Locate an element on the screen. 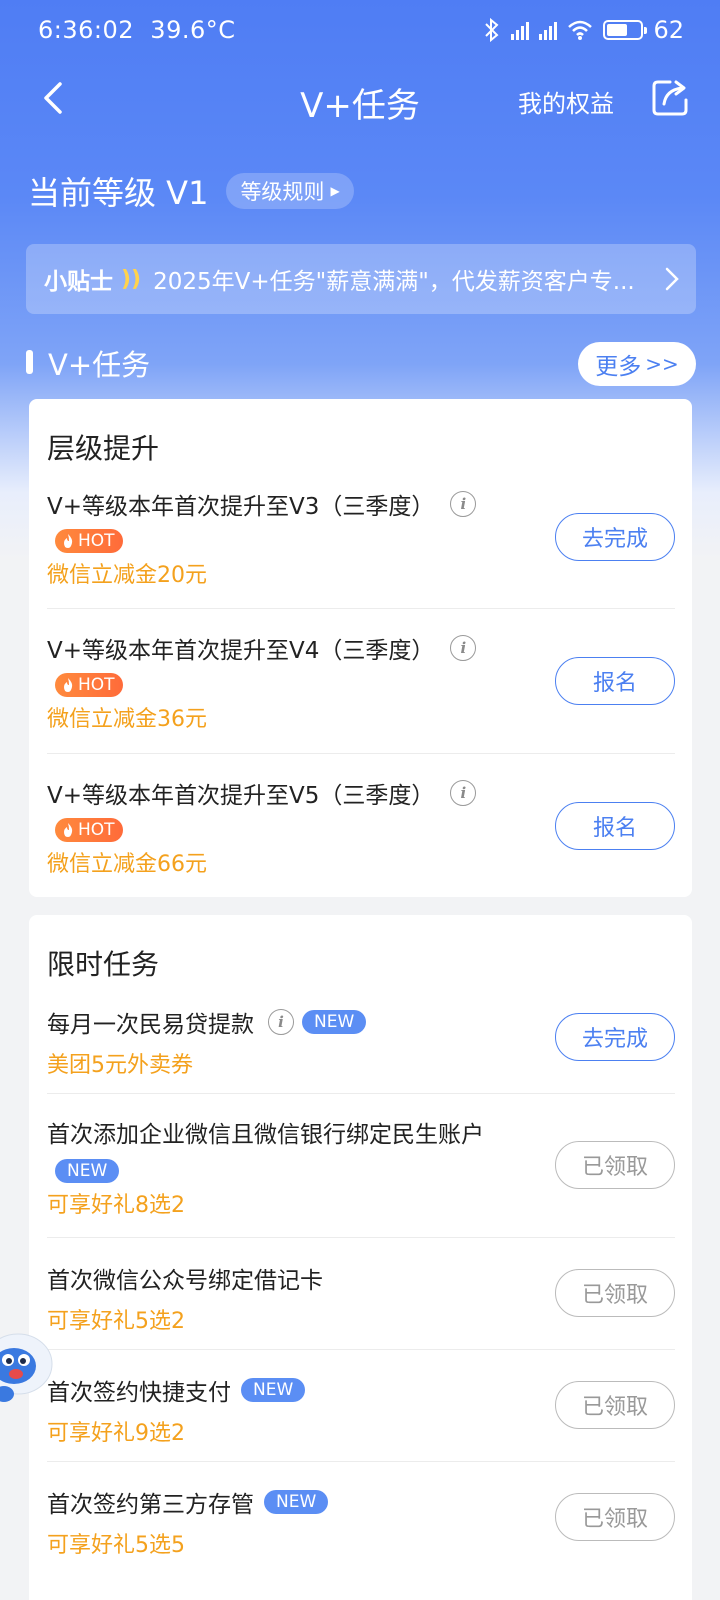 Image resolution: width=720 pixels, height=1600 pixels. battery-icon is located at coordinates (625, 30).